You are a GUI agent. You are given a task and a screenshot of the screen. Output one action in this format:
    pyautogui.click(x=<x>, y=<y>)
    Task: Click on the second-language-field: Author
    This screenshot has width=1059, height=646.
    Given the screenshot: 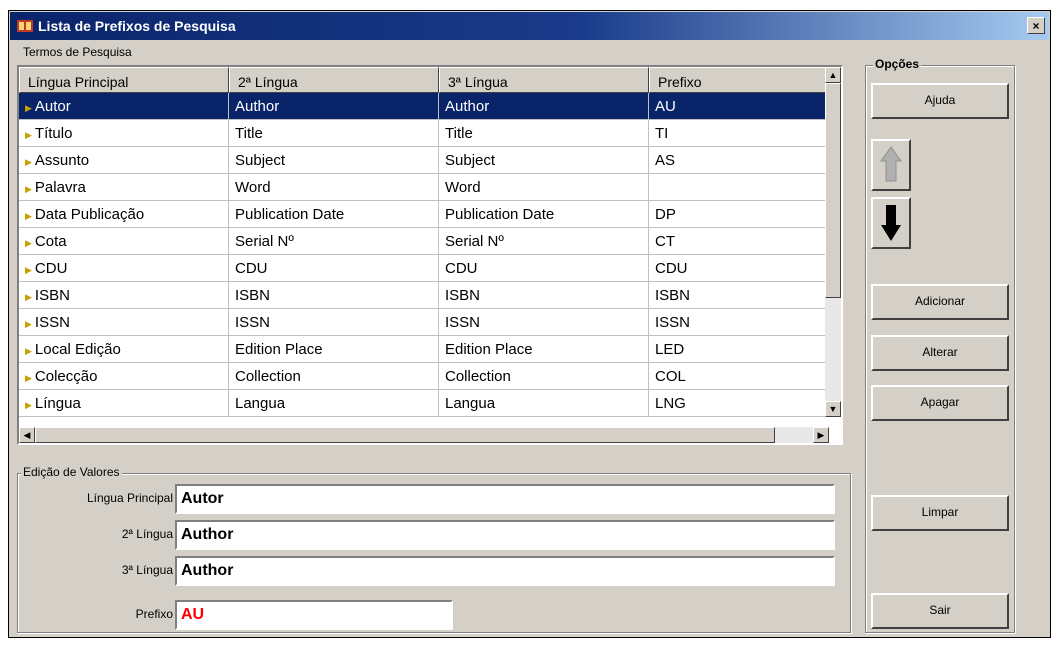 What is the action you would take?
    pyautogui.click(x=505, y=535)
    